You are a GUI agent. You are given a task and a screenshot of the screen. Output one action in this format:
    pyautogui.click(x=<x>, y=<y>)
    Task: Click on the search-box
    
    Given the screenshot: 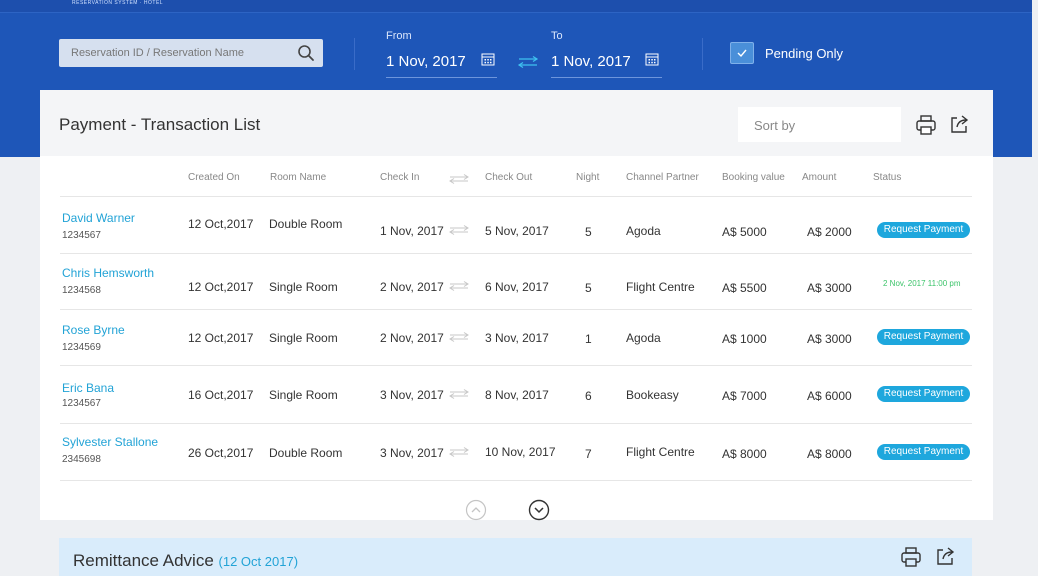 What is the action you would take?
    pyautogui.click(x=191, y=53)
    